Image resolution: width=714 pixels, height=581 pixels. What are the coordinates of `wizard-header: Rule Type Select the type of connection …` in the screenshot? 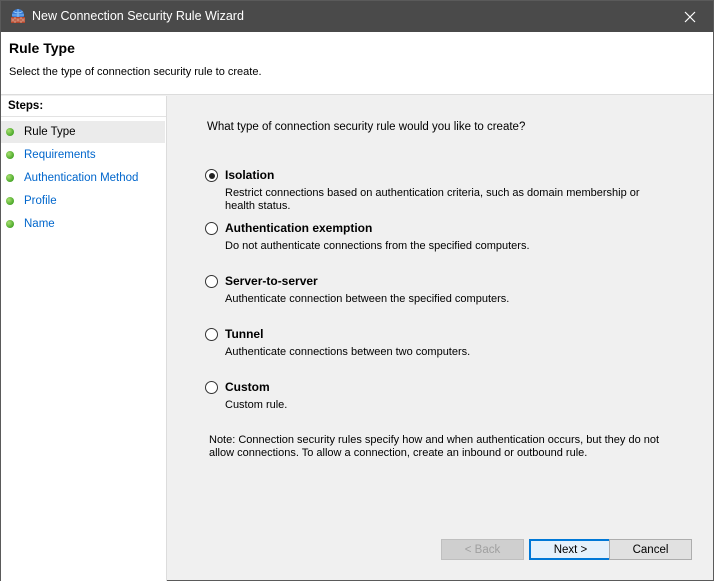 It's located at (357, 63).